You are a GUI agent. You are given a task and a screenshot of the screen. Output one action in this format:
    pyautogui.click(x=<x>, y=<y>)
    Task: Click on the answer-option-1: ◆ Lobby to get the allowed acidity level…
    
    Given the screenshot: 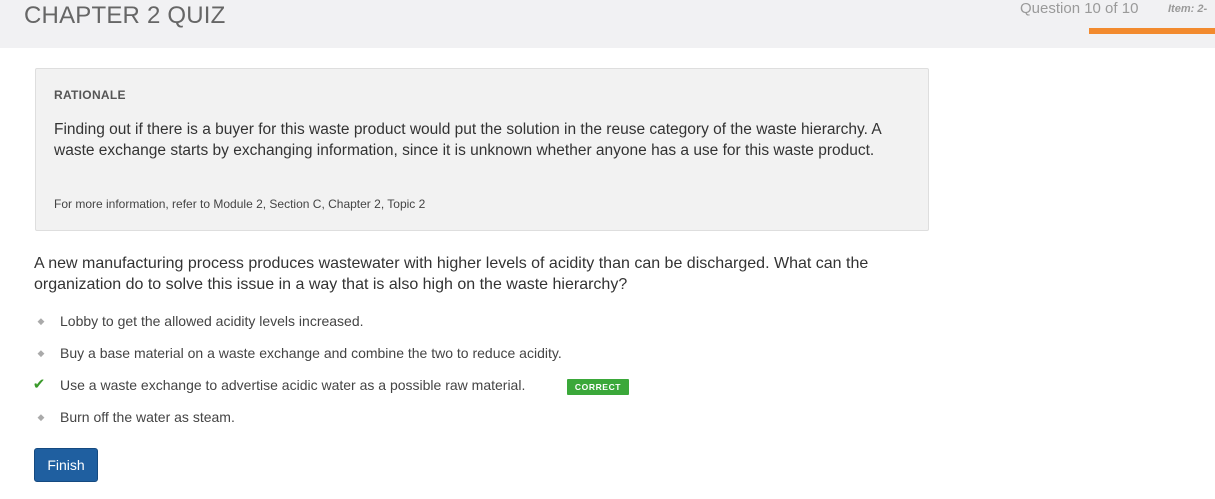 What is the action you would take?
    pyautogui.click(x=384, y=327)
    